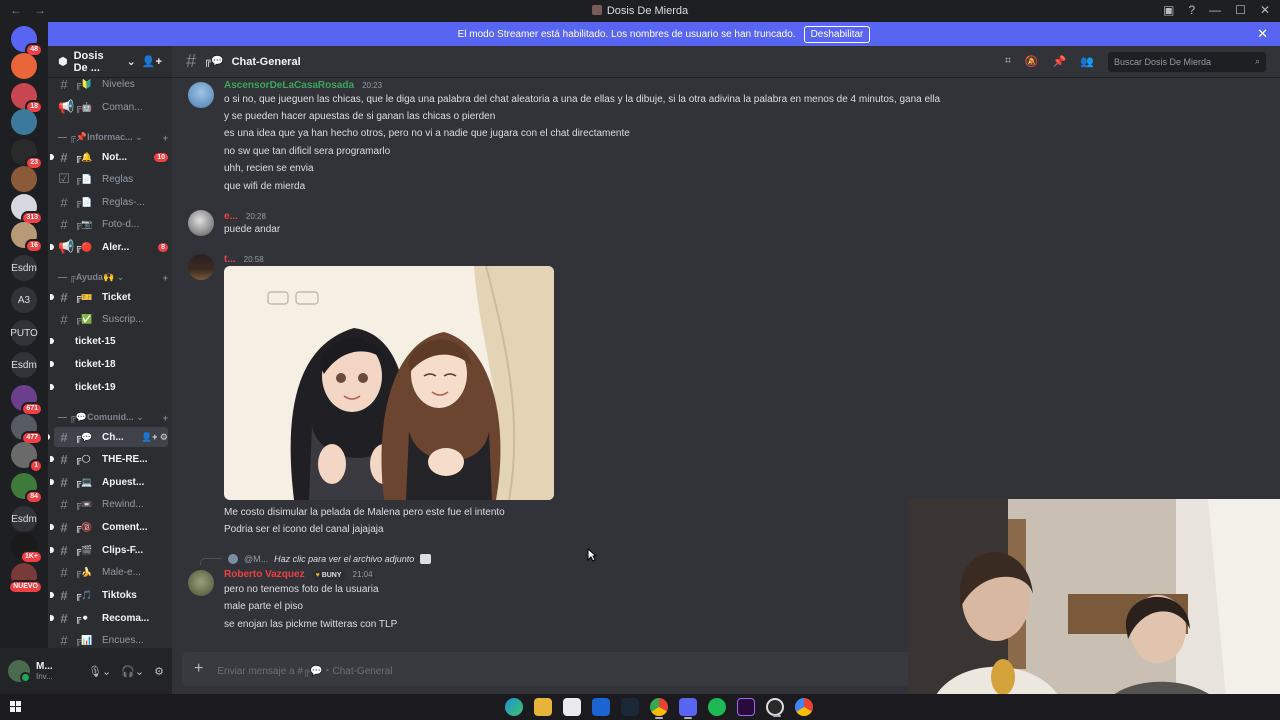 The image size is (1280, 720). What do you see at coordinates (543, 707) in the screenshot?
I see `file-explorer-icon` at bounding box center [543, 707].